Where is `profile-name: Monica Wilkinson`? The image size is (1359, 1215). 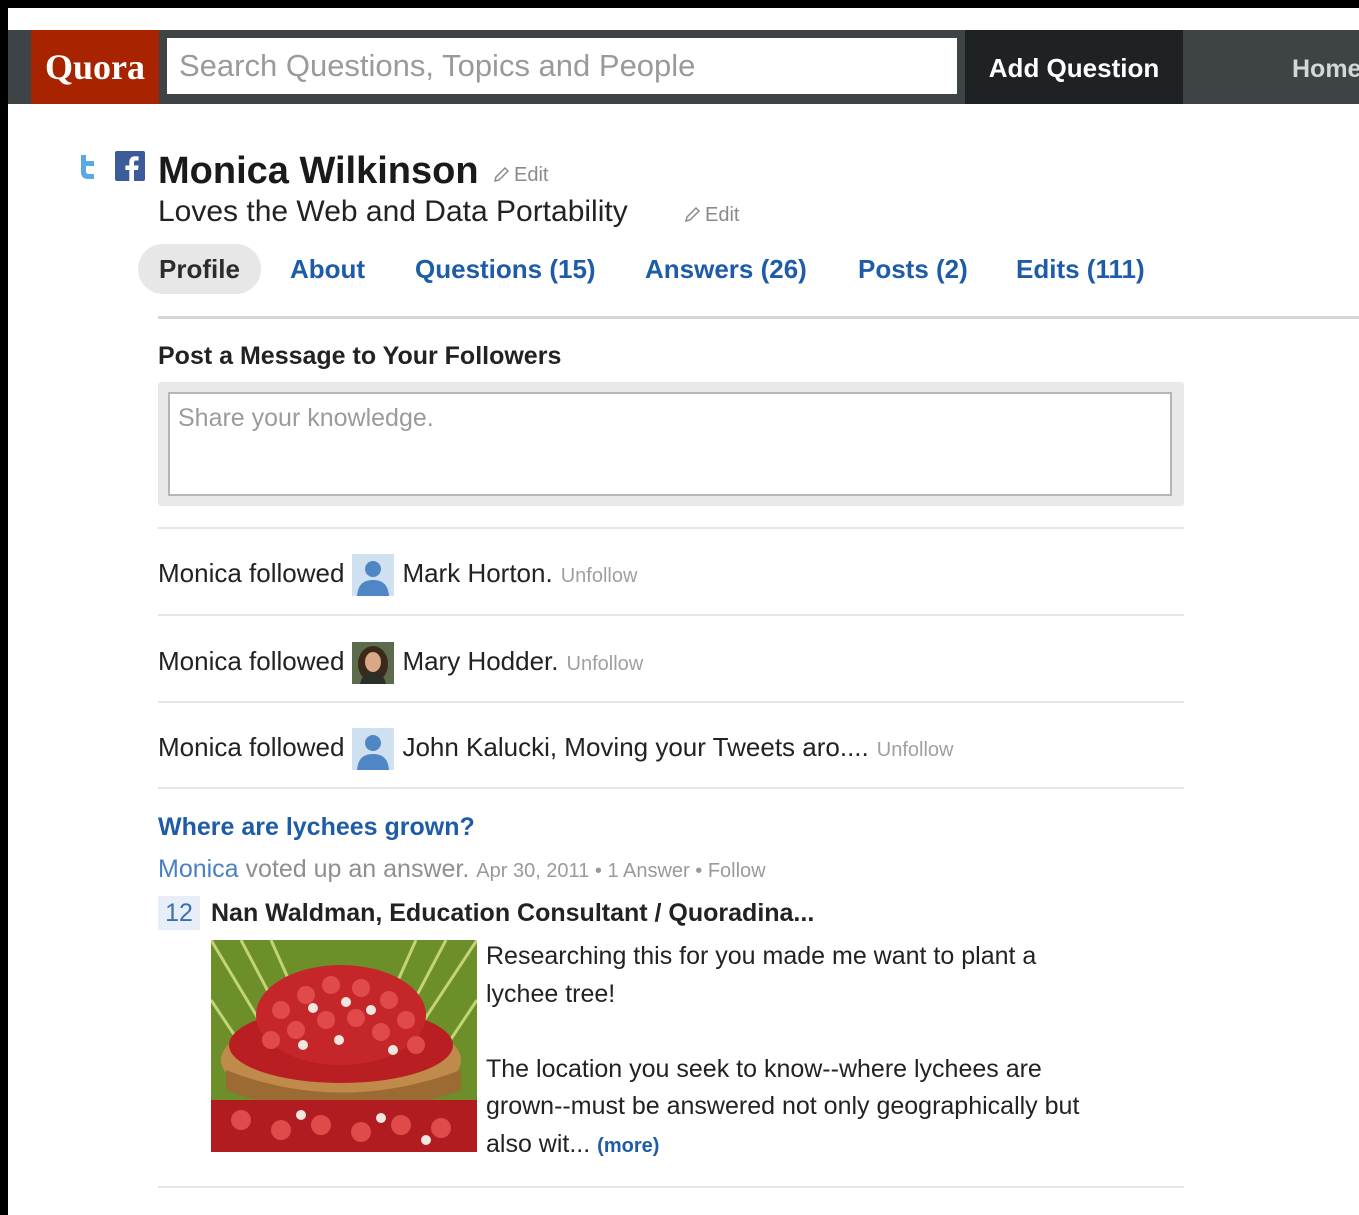
profile-name: Monica Wilkinson is located at coordinates (318, 171).